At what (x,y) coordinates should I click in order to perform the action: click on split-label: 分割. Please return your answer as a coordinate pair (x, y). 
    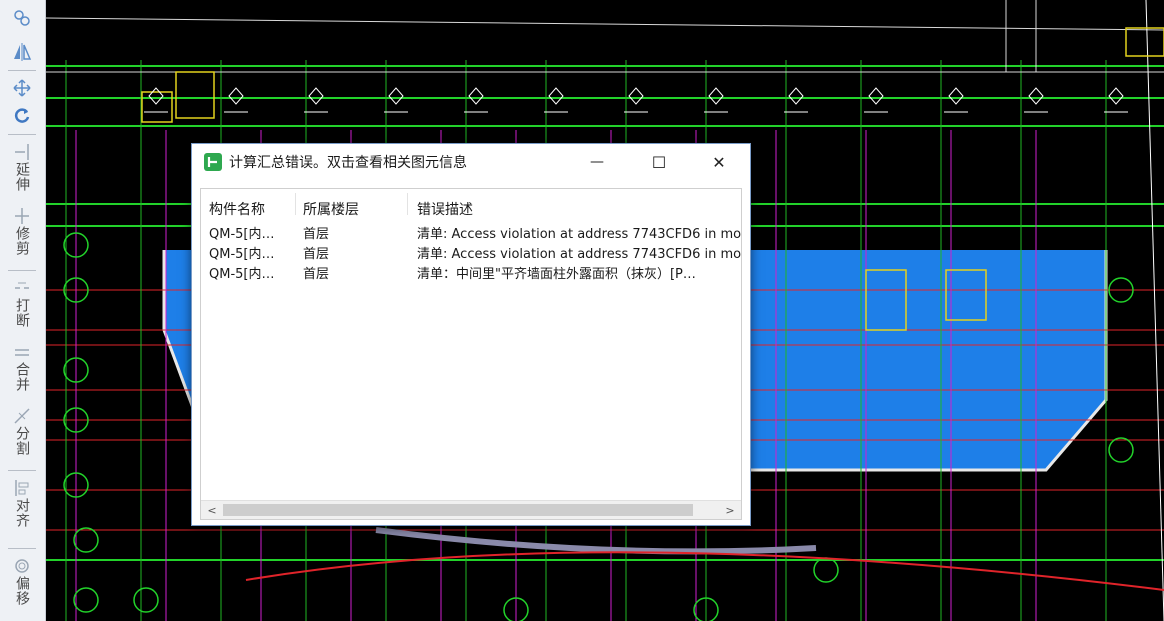
    Looking at the image, I should click on (22, 441).